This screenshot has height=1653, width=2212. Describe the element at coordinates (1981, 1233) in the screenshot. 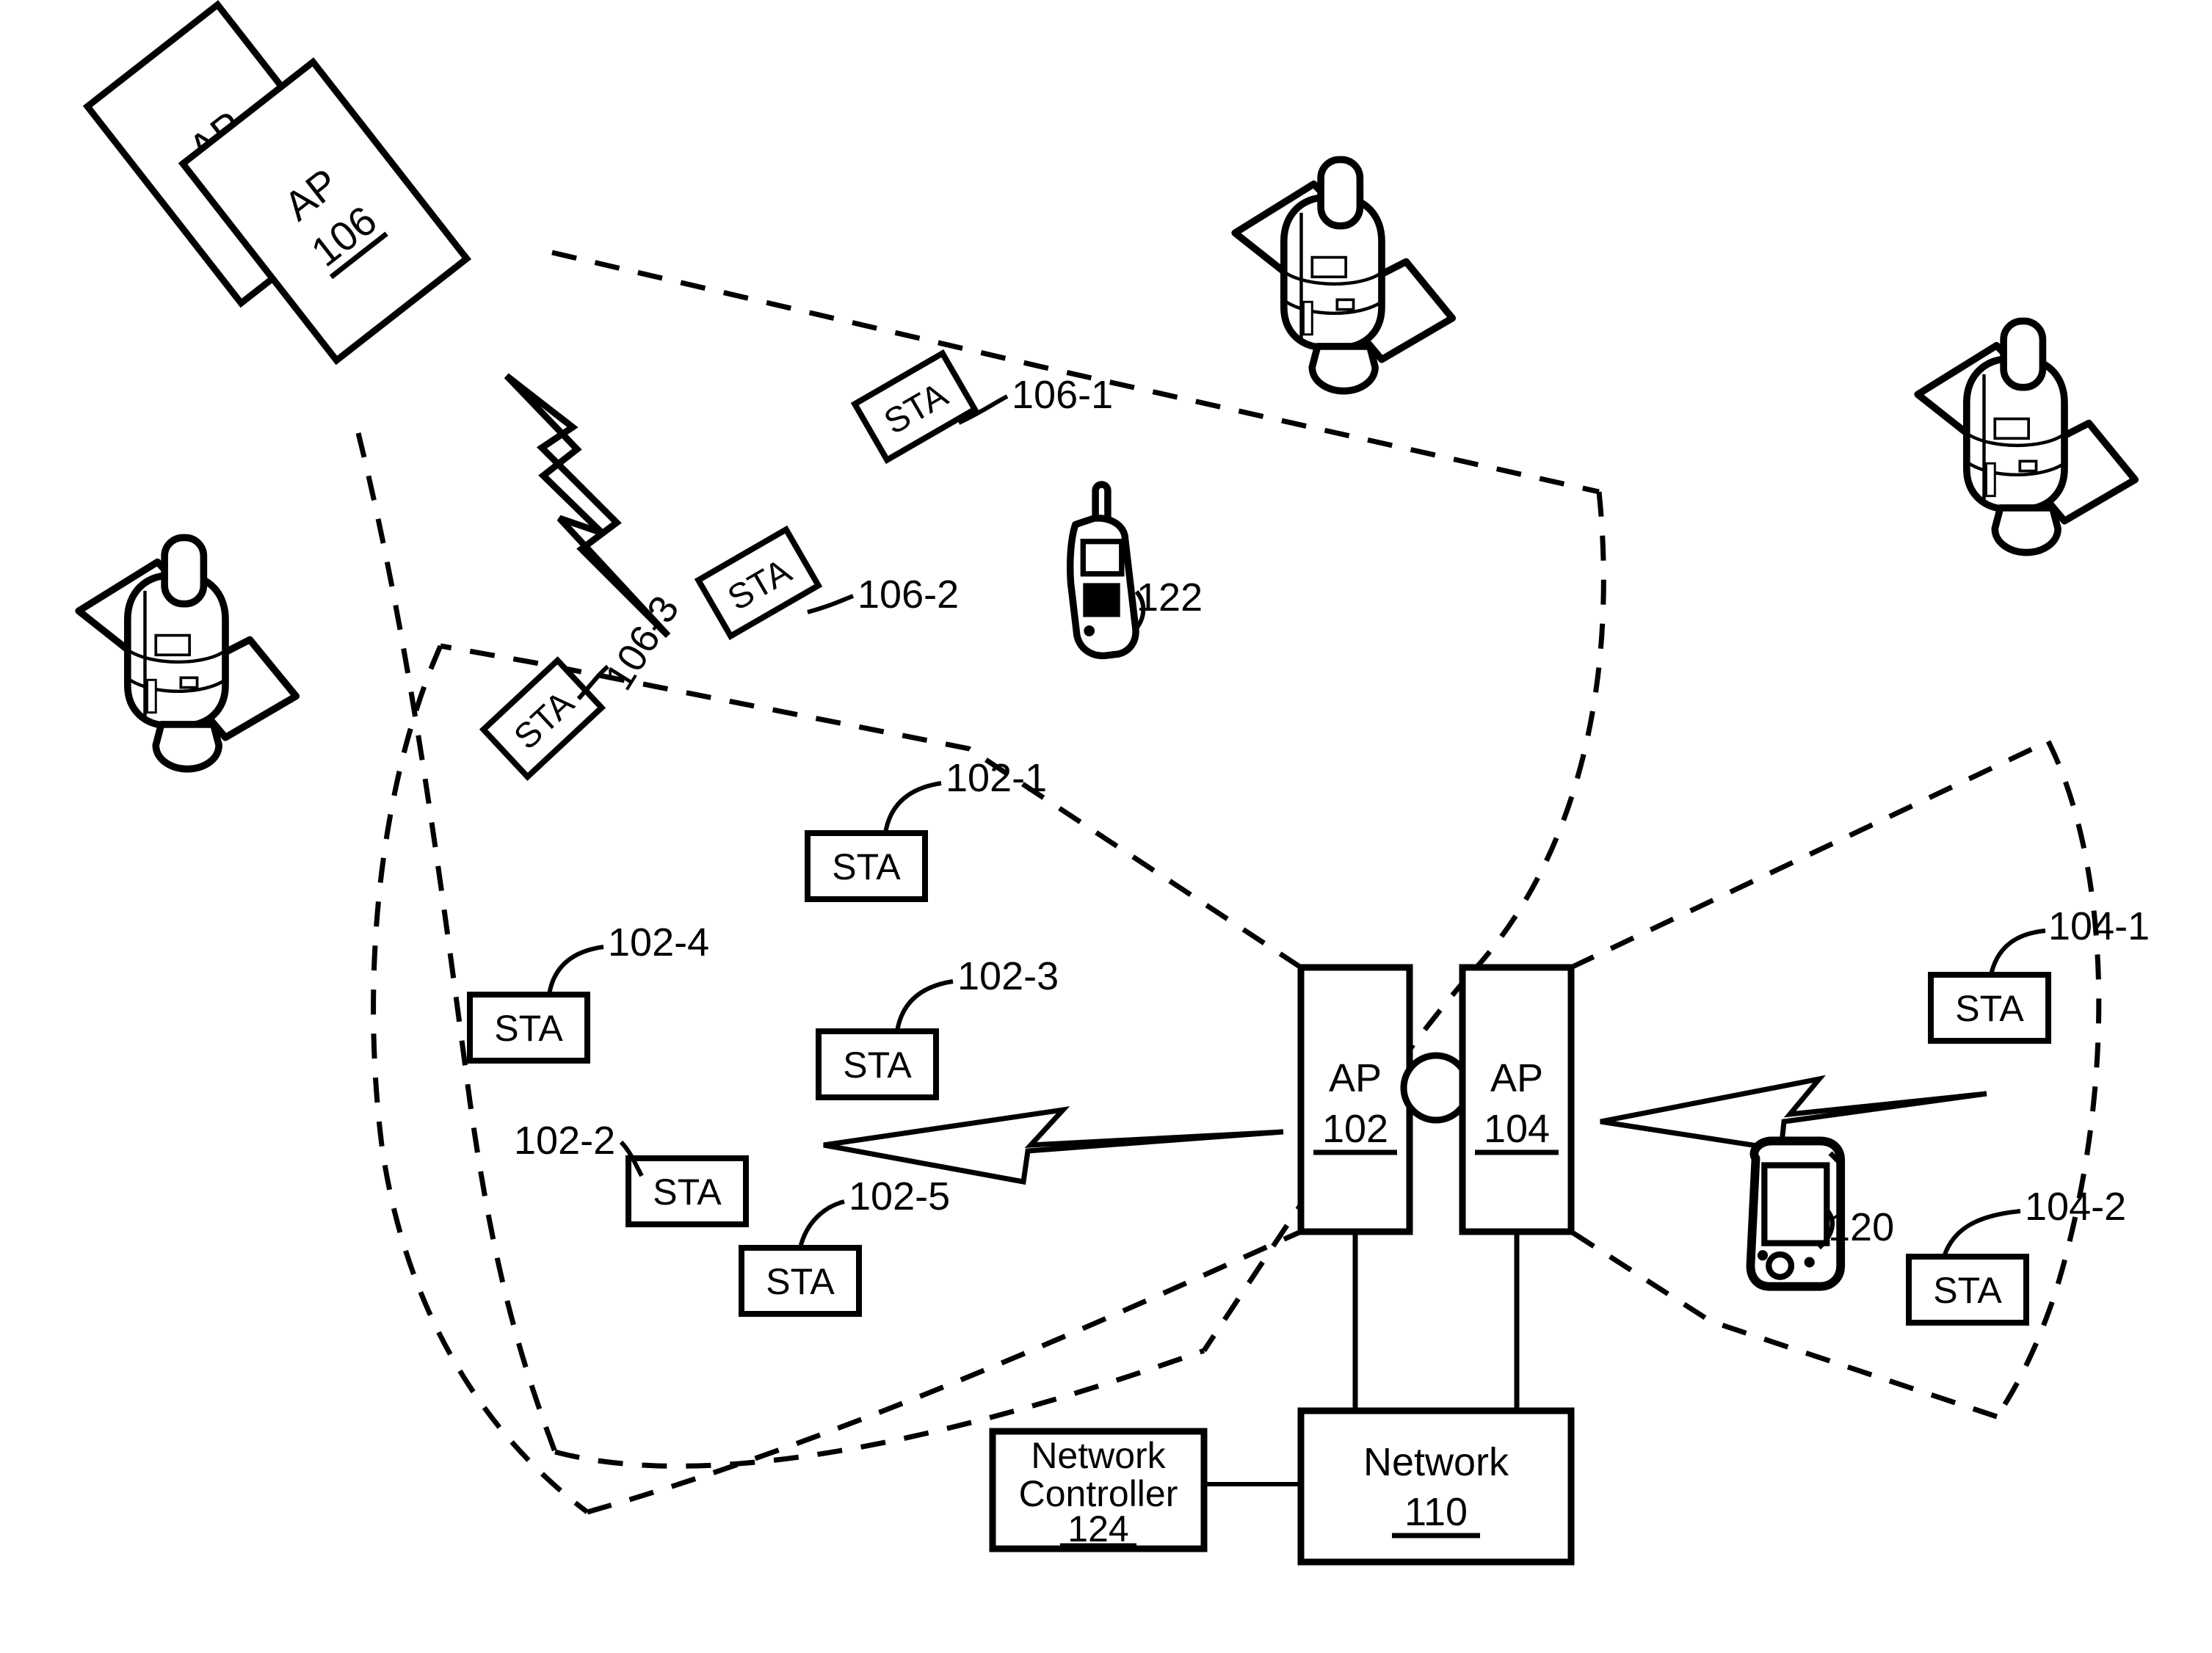

I see `sta-104-2-leader` at that location.